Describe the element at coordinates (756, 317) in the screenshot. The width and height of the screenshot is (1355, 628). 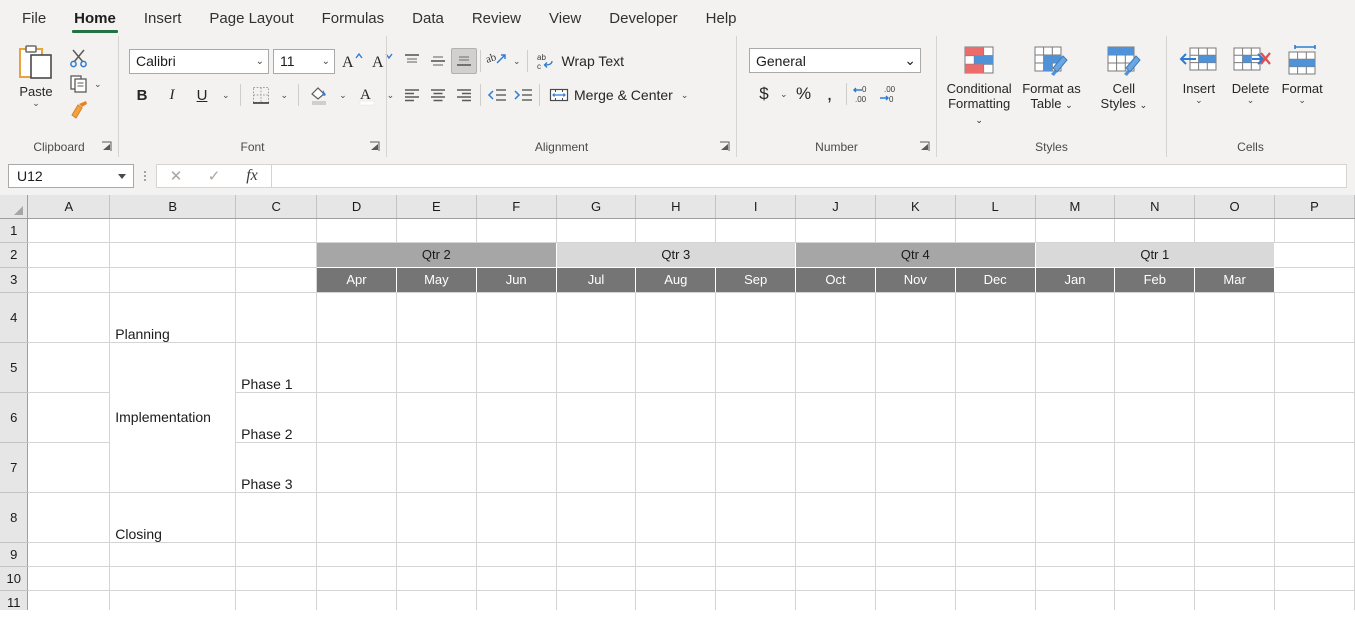
I see `cell-i4` at that location.